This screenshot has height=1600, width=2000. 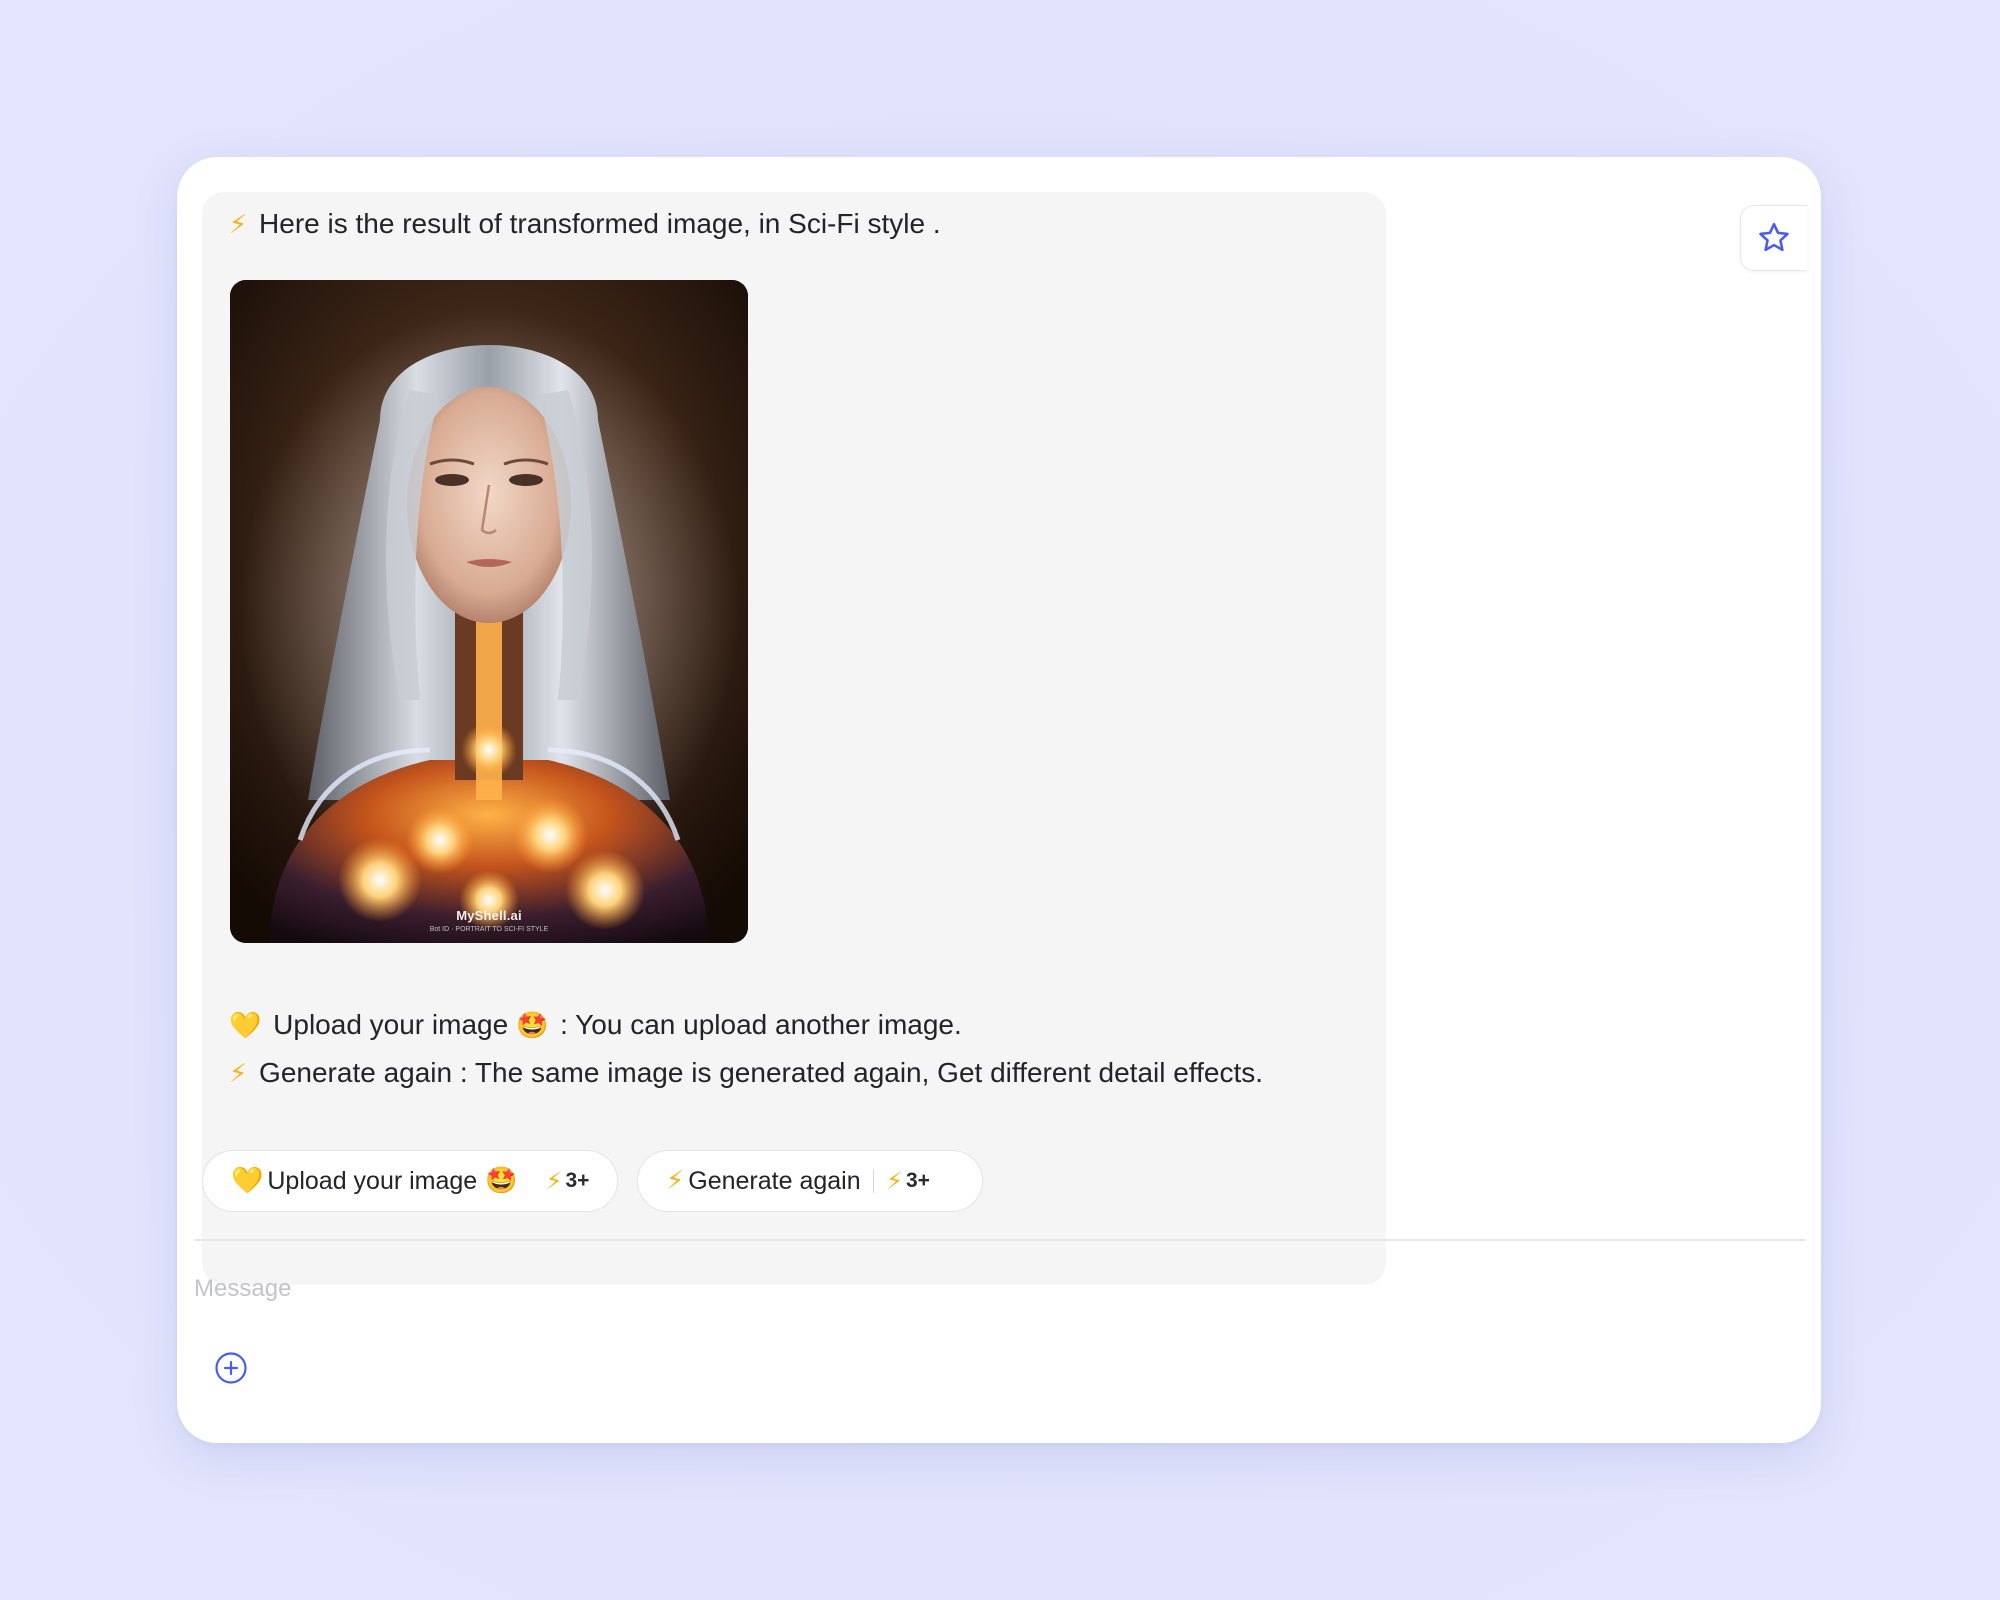 I want to click on favorite-button, so click(x=1773, y=238).